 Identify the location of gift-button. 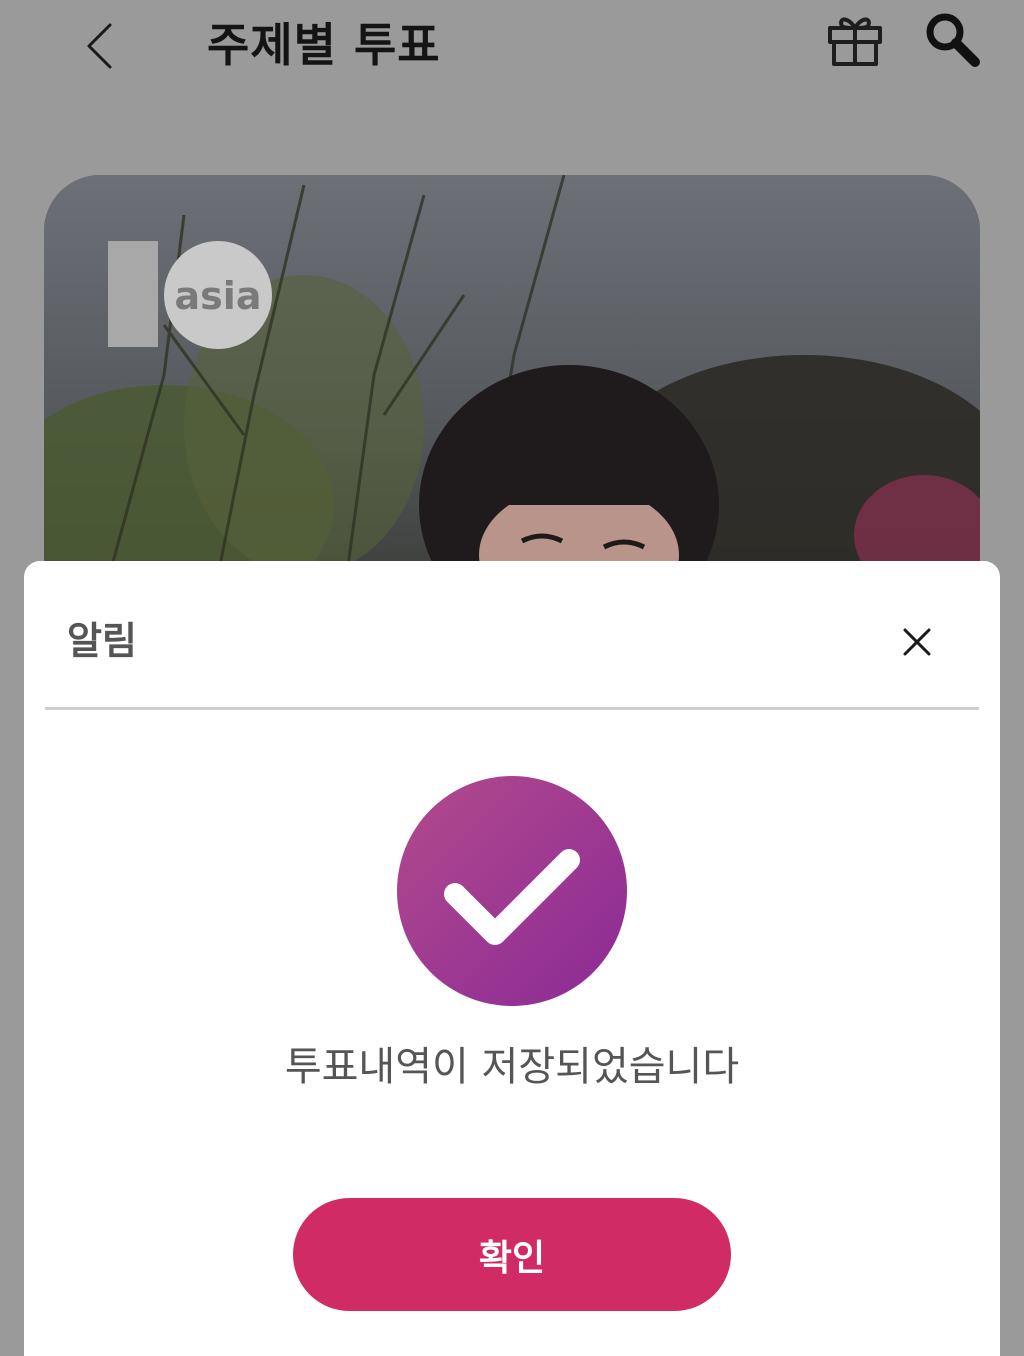
(854, 40).